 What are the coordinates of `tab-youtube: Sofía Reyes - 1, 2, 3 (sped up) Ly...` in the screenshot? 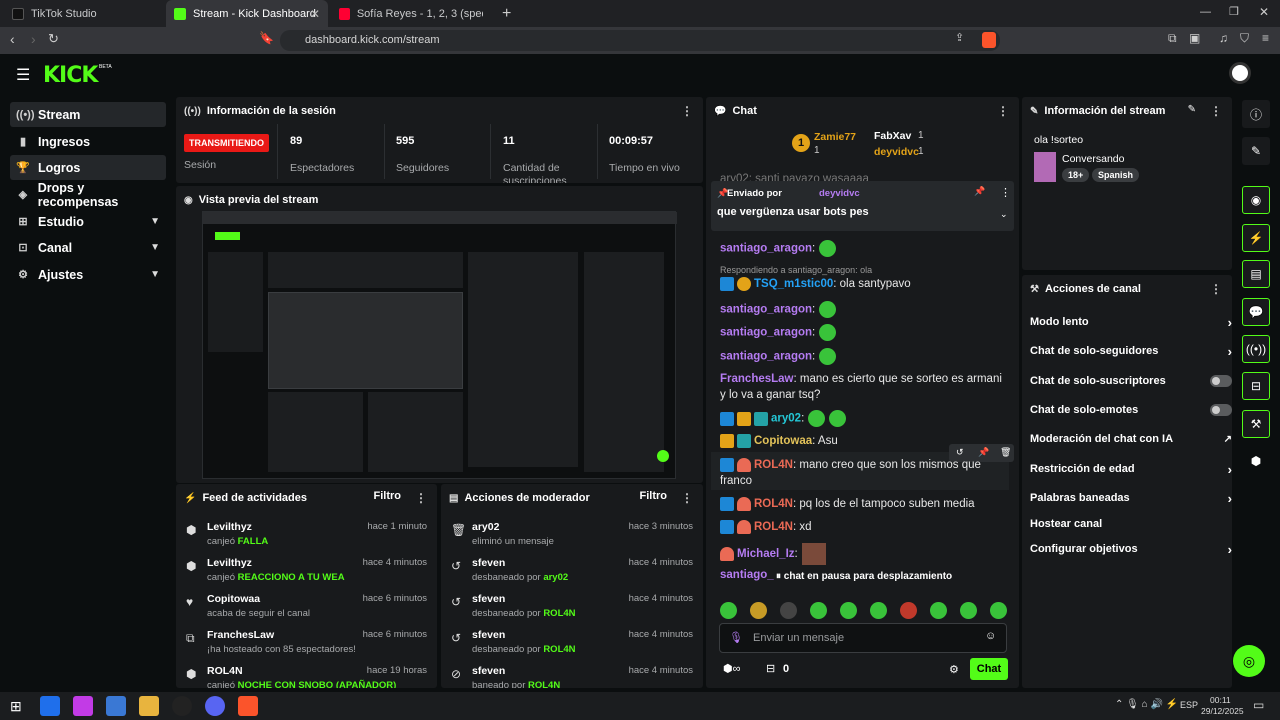 It's located at (411, 13).